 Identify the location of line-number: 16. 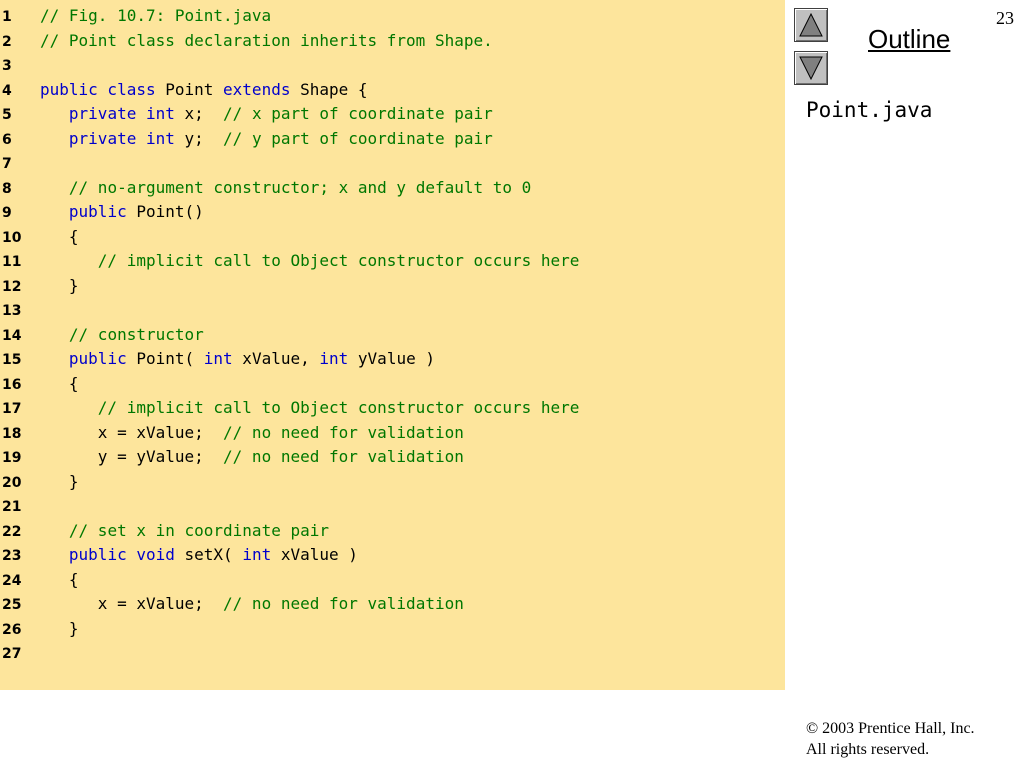
(12, 384).